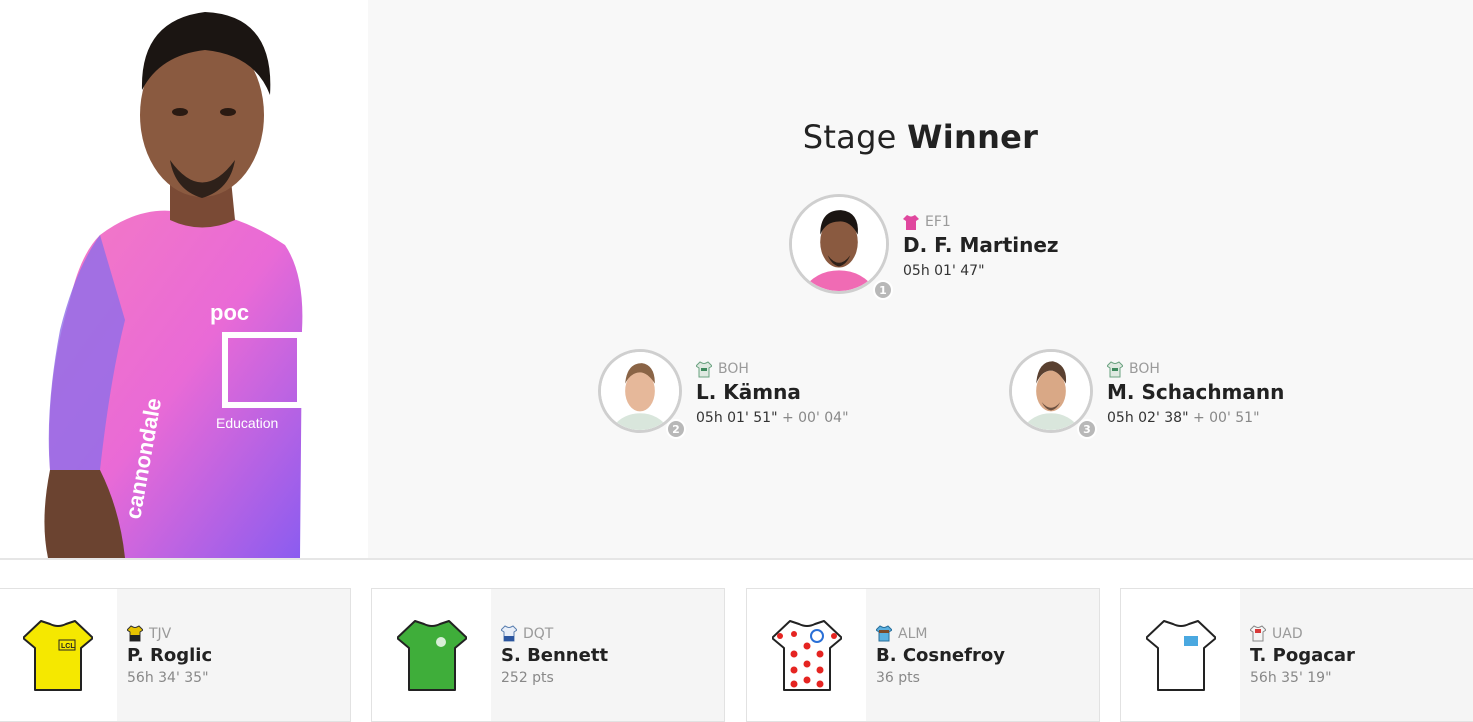  Describe the element at coordinates (1291, 678) in the screenshot. I see `classification-value: 56h 35' 19"` at that location.